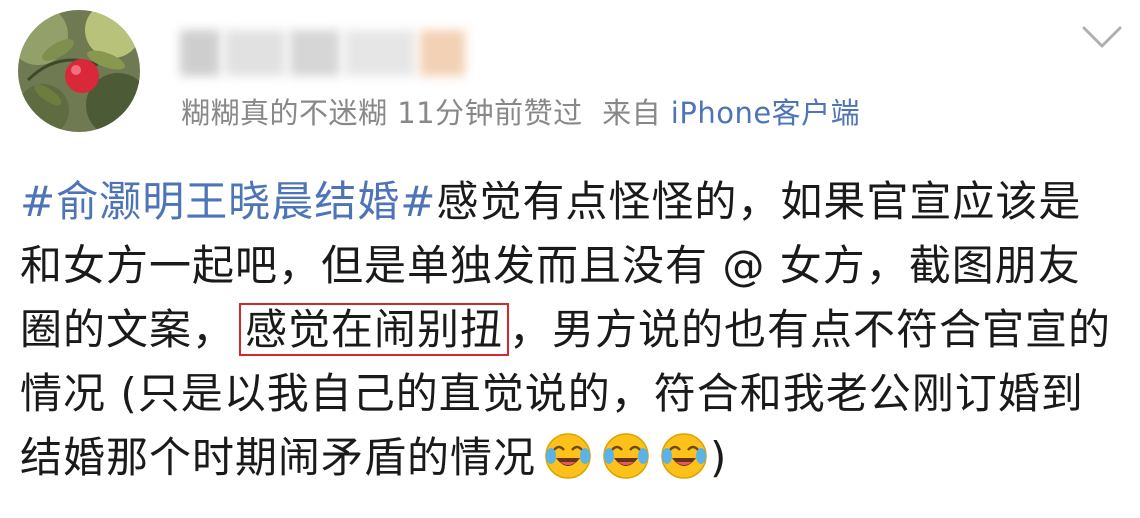 The image size is (1140, 518). Describe the element at coordinates (632, 113) in the screenshot. I see `meta-source-label: 来自` at that location.